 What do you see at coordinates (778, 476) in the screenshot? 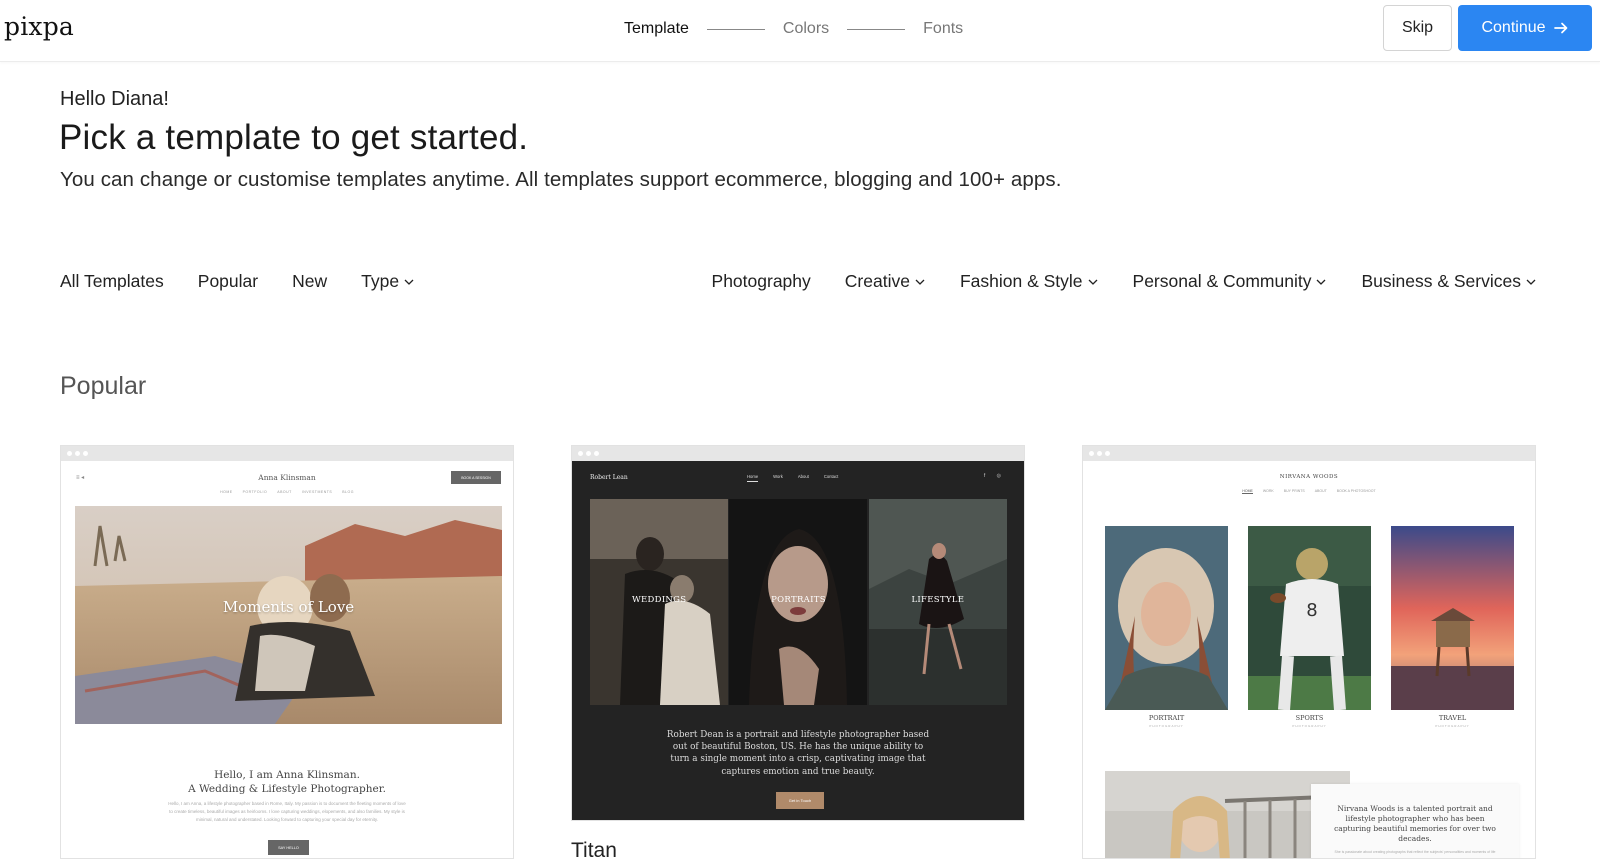
I see `preview-menu-item: Work` at bounding box center [778, 476].